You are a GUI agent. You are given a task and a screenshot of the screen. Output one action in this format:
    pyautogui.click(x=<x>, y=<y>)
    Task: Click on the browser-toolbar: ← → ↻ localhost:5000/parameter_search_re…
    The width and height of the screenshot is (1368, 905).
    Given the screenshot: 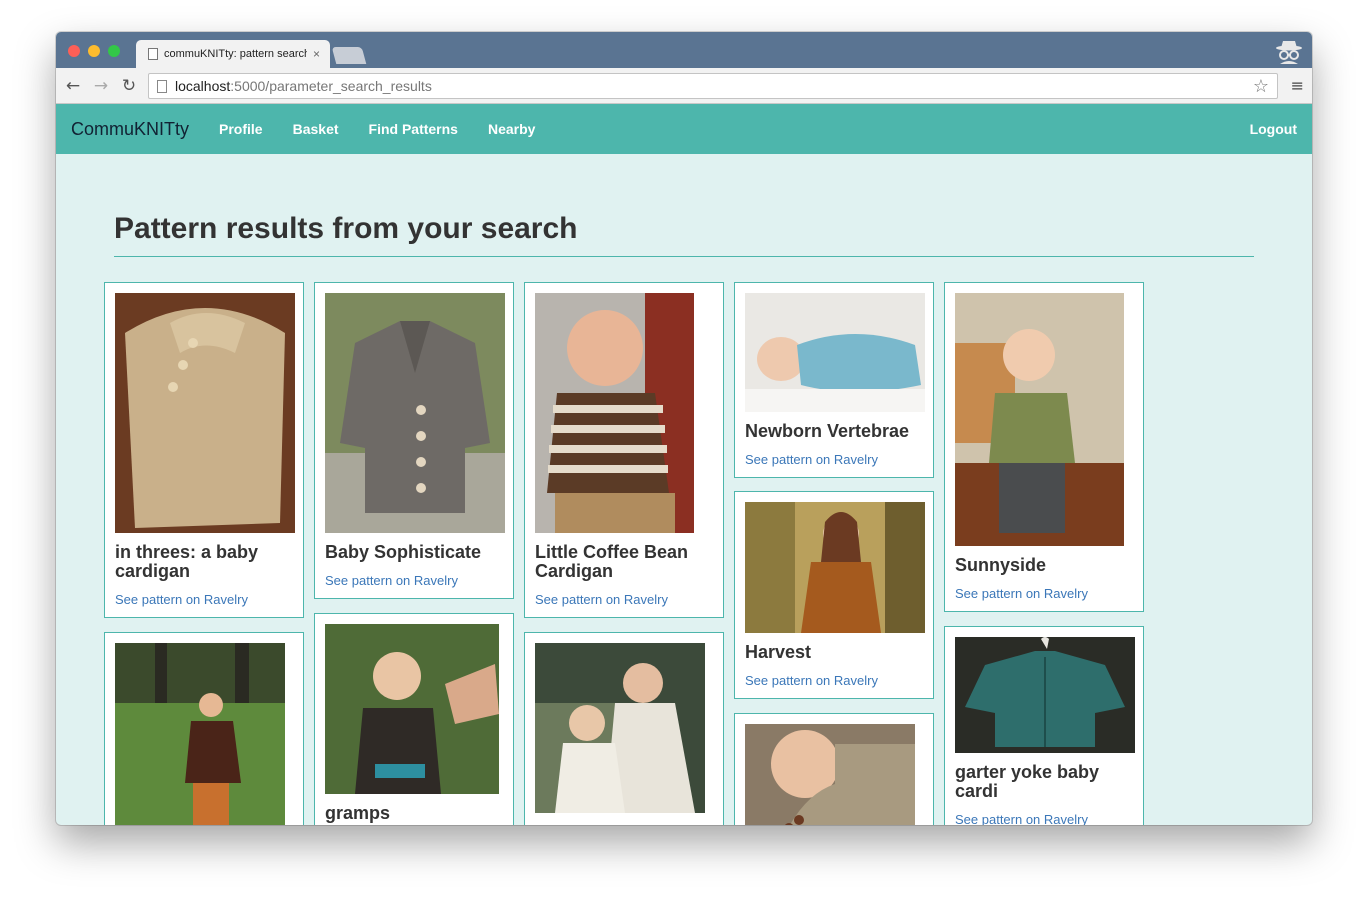 What is the action you would take?
    pyautogui.click(x=684, y=86)
    